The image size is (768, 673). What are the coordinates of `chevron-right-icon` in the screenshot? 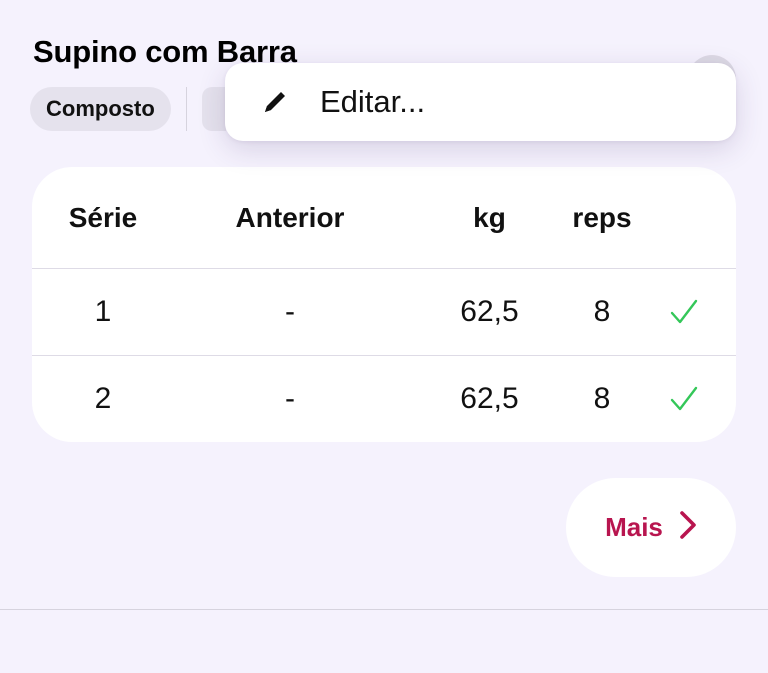 It's located at (688, 527).